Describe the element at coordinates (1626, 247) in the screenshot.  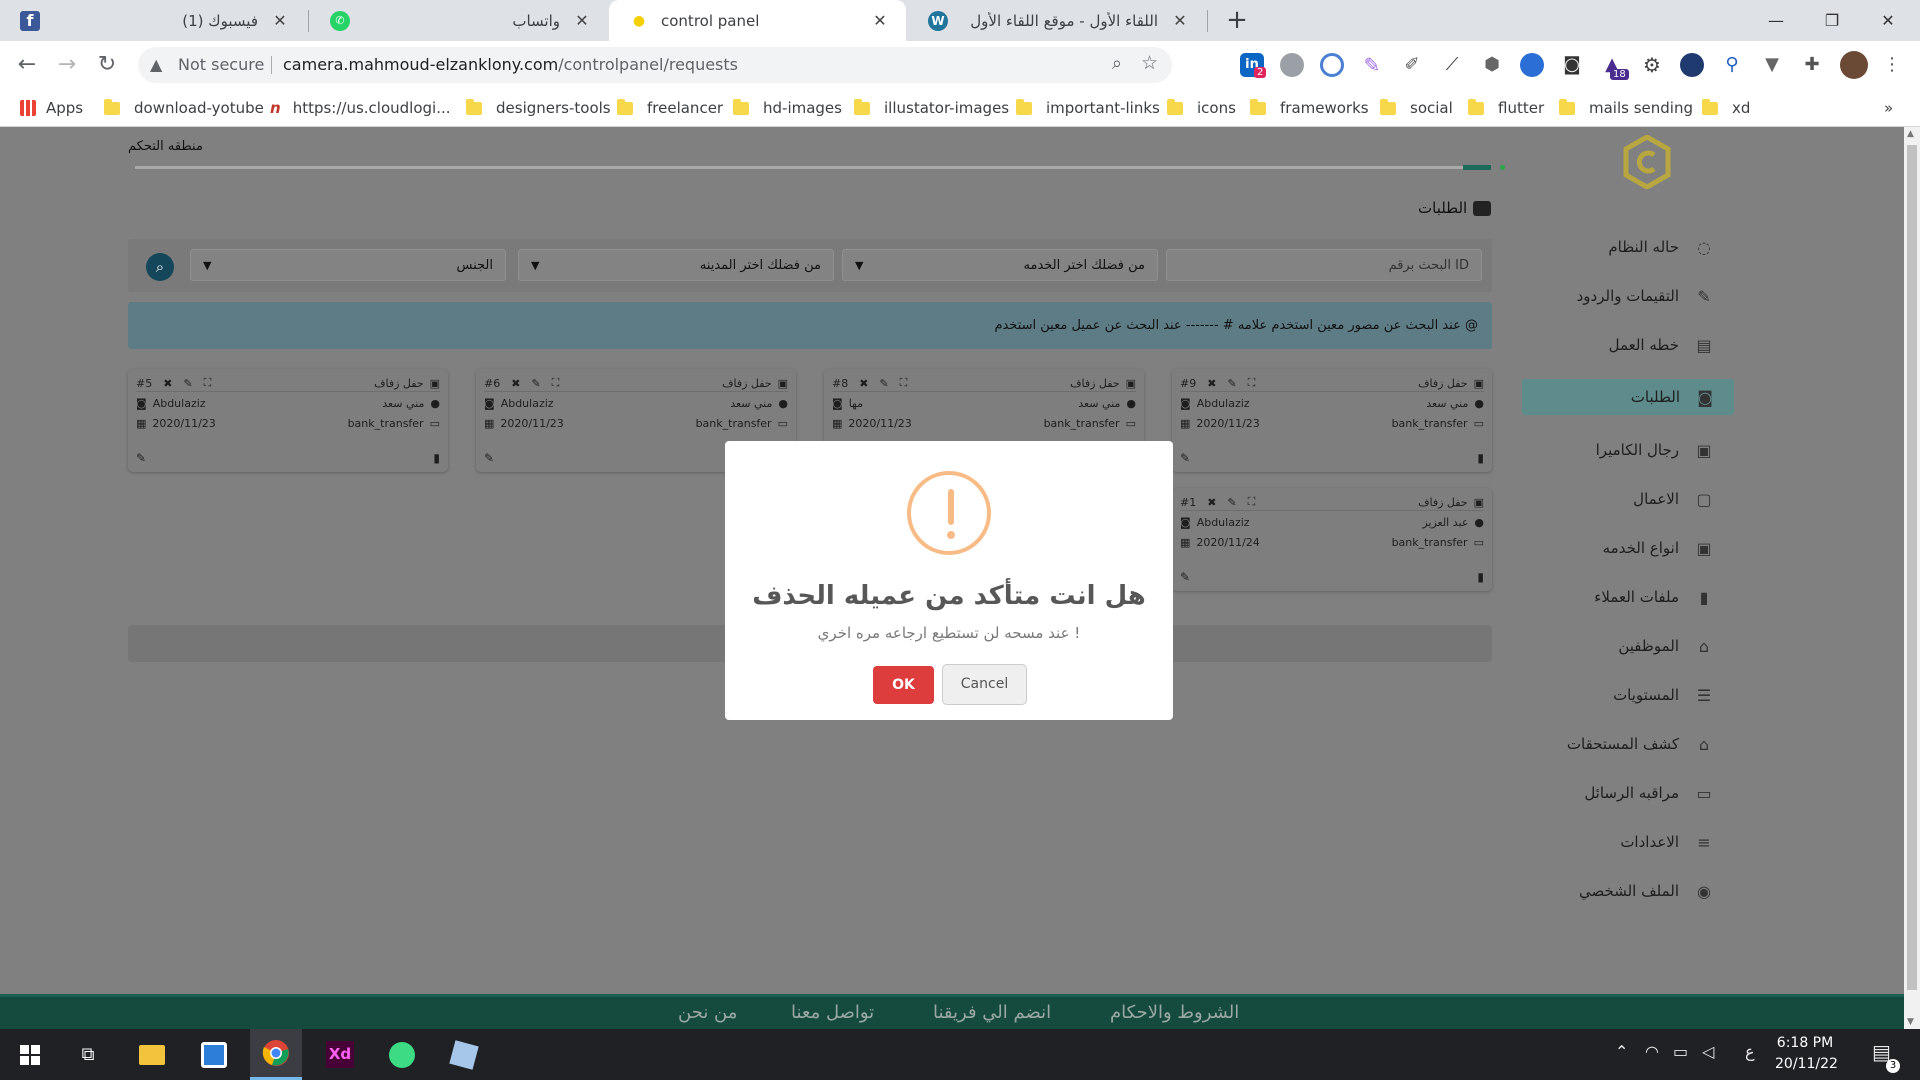
I see `sidebar-item-system-status: حاله النظام ◌` at that location.